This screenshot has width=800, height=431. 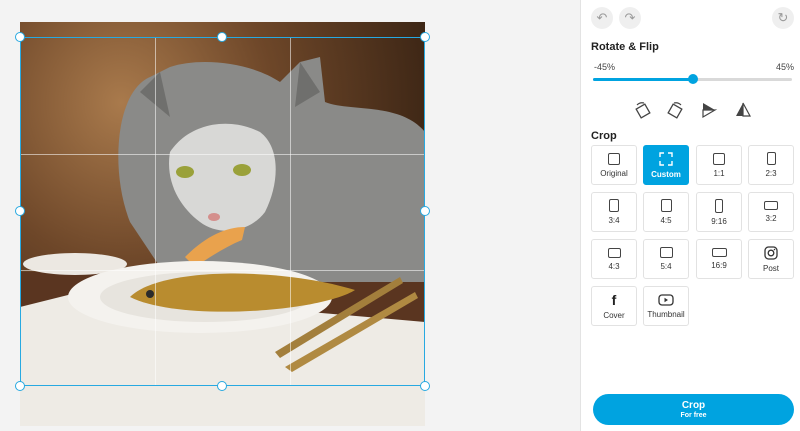 I want to click on flip-vertical-icon, so click(x=710, y=111).